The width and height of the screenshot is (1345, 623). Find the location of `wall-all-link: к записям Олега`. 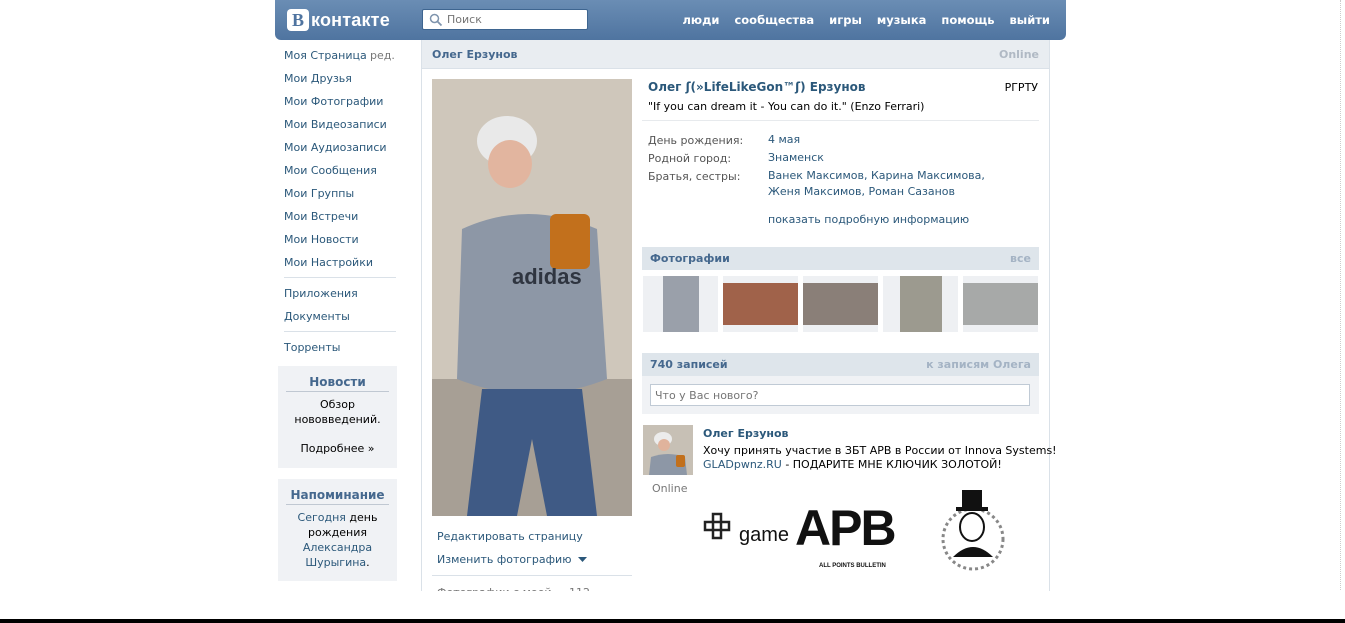

wall-all-link: к записям Олега is located at coordinates (978, 364).